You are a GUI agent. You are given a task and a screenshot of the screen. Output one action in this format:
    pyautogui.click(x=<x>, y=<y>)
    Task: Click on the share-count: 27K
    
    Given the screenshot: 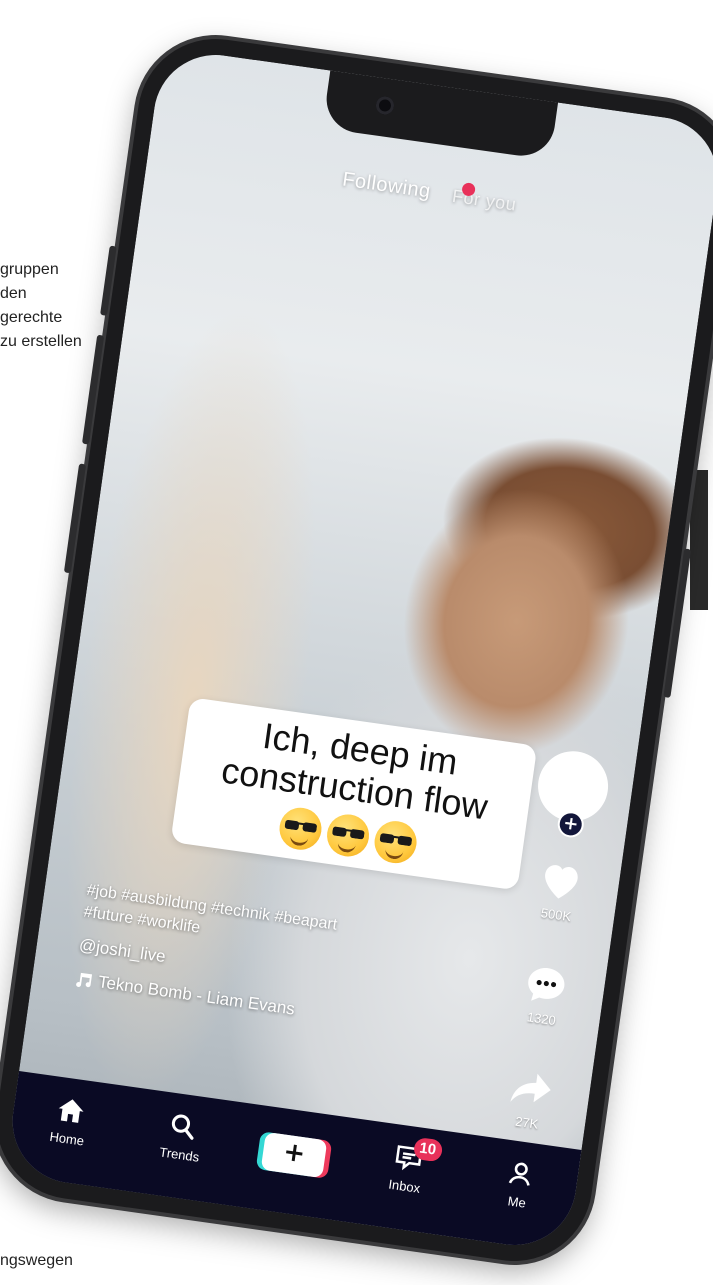 What is the action you would take?
    pyautogui.click(x=527, y=1122)
    